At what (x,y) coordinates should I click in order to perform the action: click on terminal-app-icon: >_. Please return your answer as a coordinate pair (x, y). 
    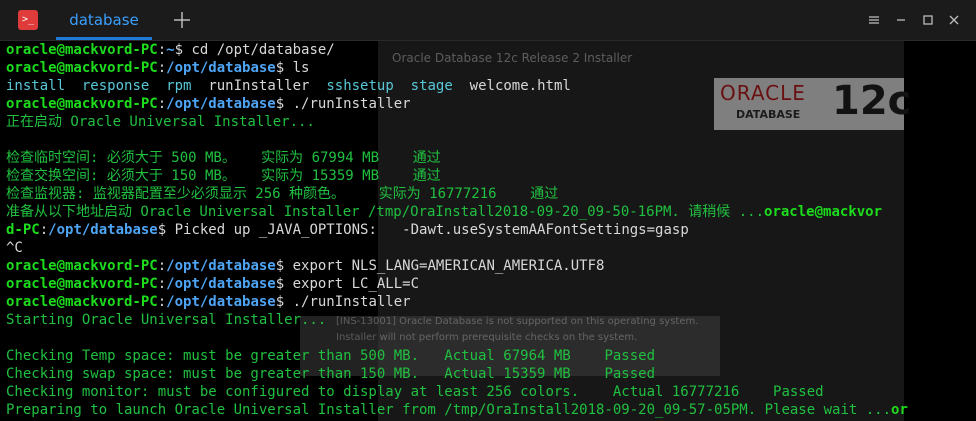
    Looking at the image, I should click on (28, 20).